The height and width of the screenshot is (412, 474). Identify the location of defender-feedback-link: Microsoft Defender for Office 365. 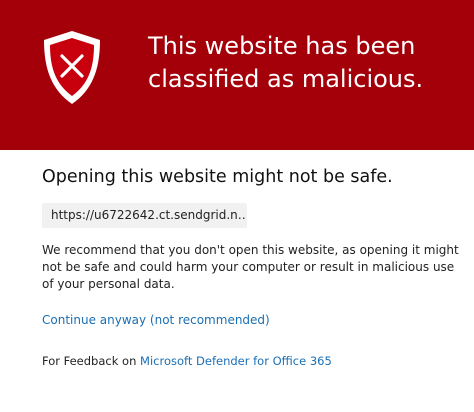
(236, 361).